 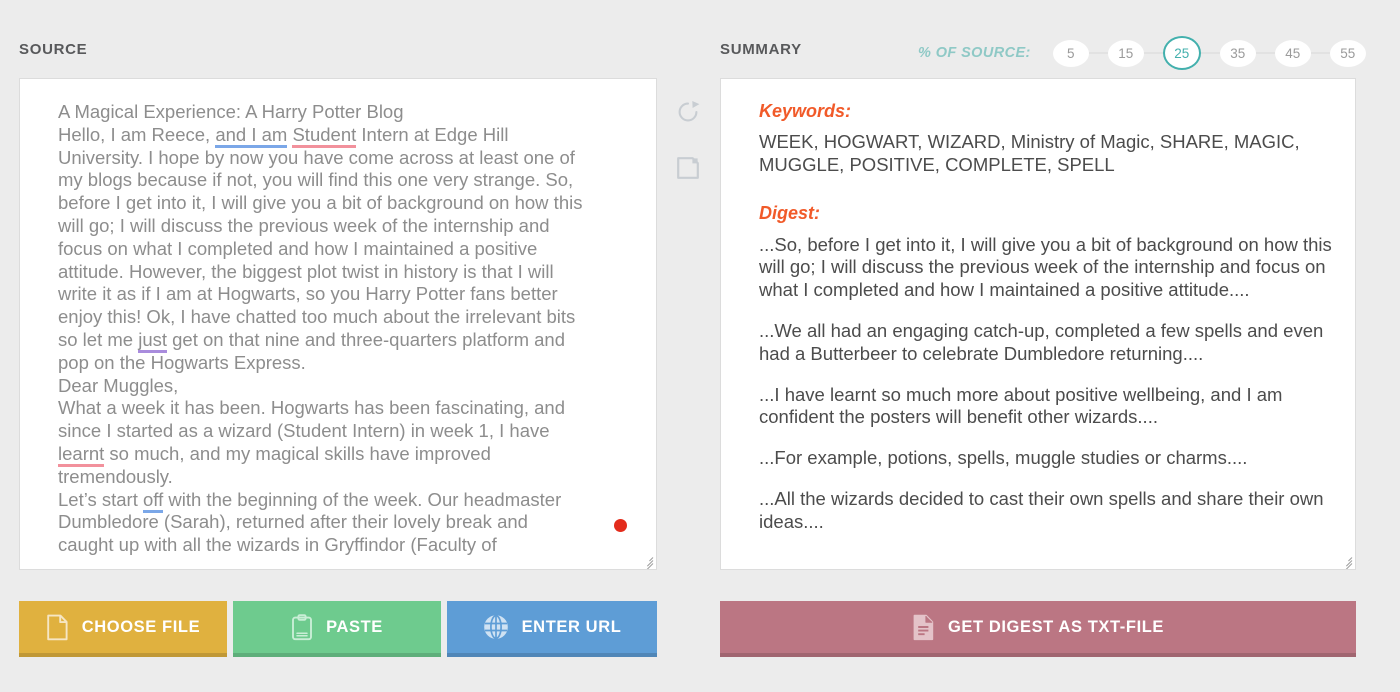 I want to click on page-title-source: SOURCE, so click(x=53, y=49).